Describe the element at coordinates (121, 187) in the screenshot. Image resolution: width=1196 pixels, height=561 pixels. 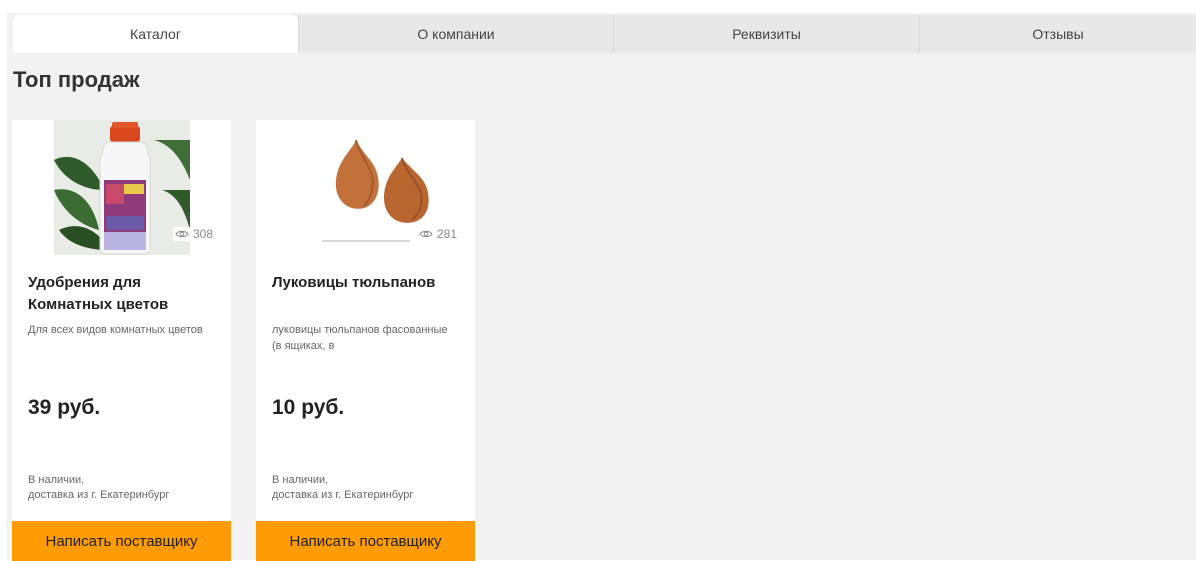
I see `fertilizer-bottle-image` at that location.